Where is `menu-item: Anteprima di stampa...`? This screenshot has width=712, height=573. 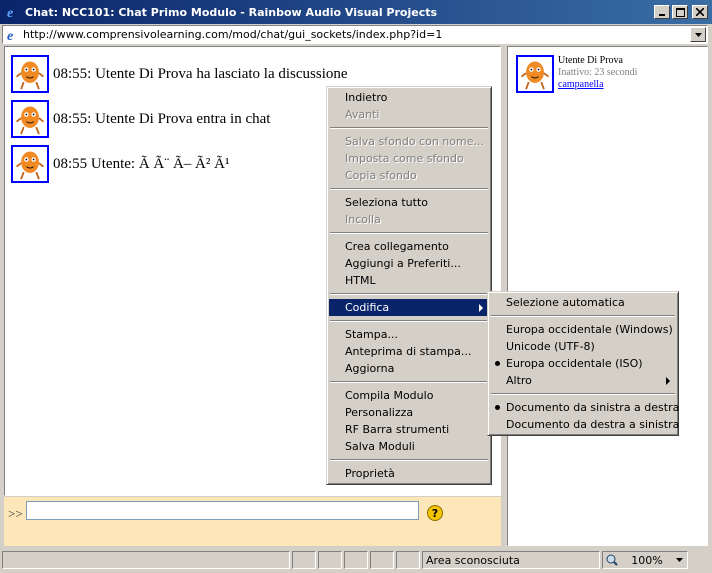 menu-item: Anteprima di stampa... is located at coordinates (409, 351).